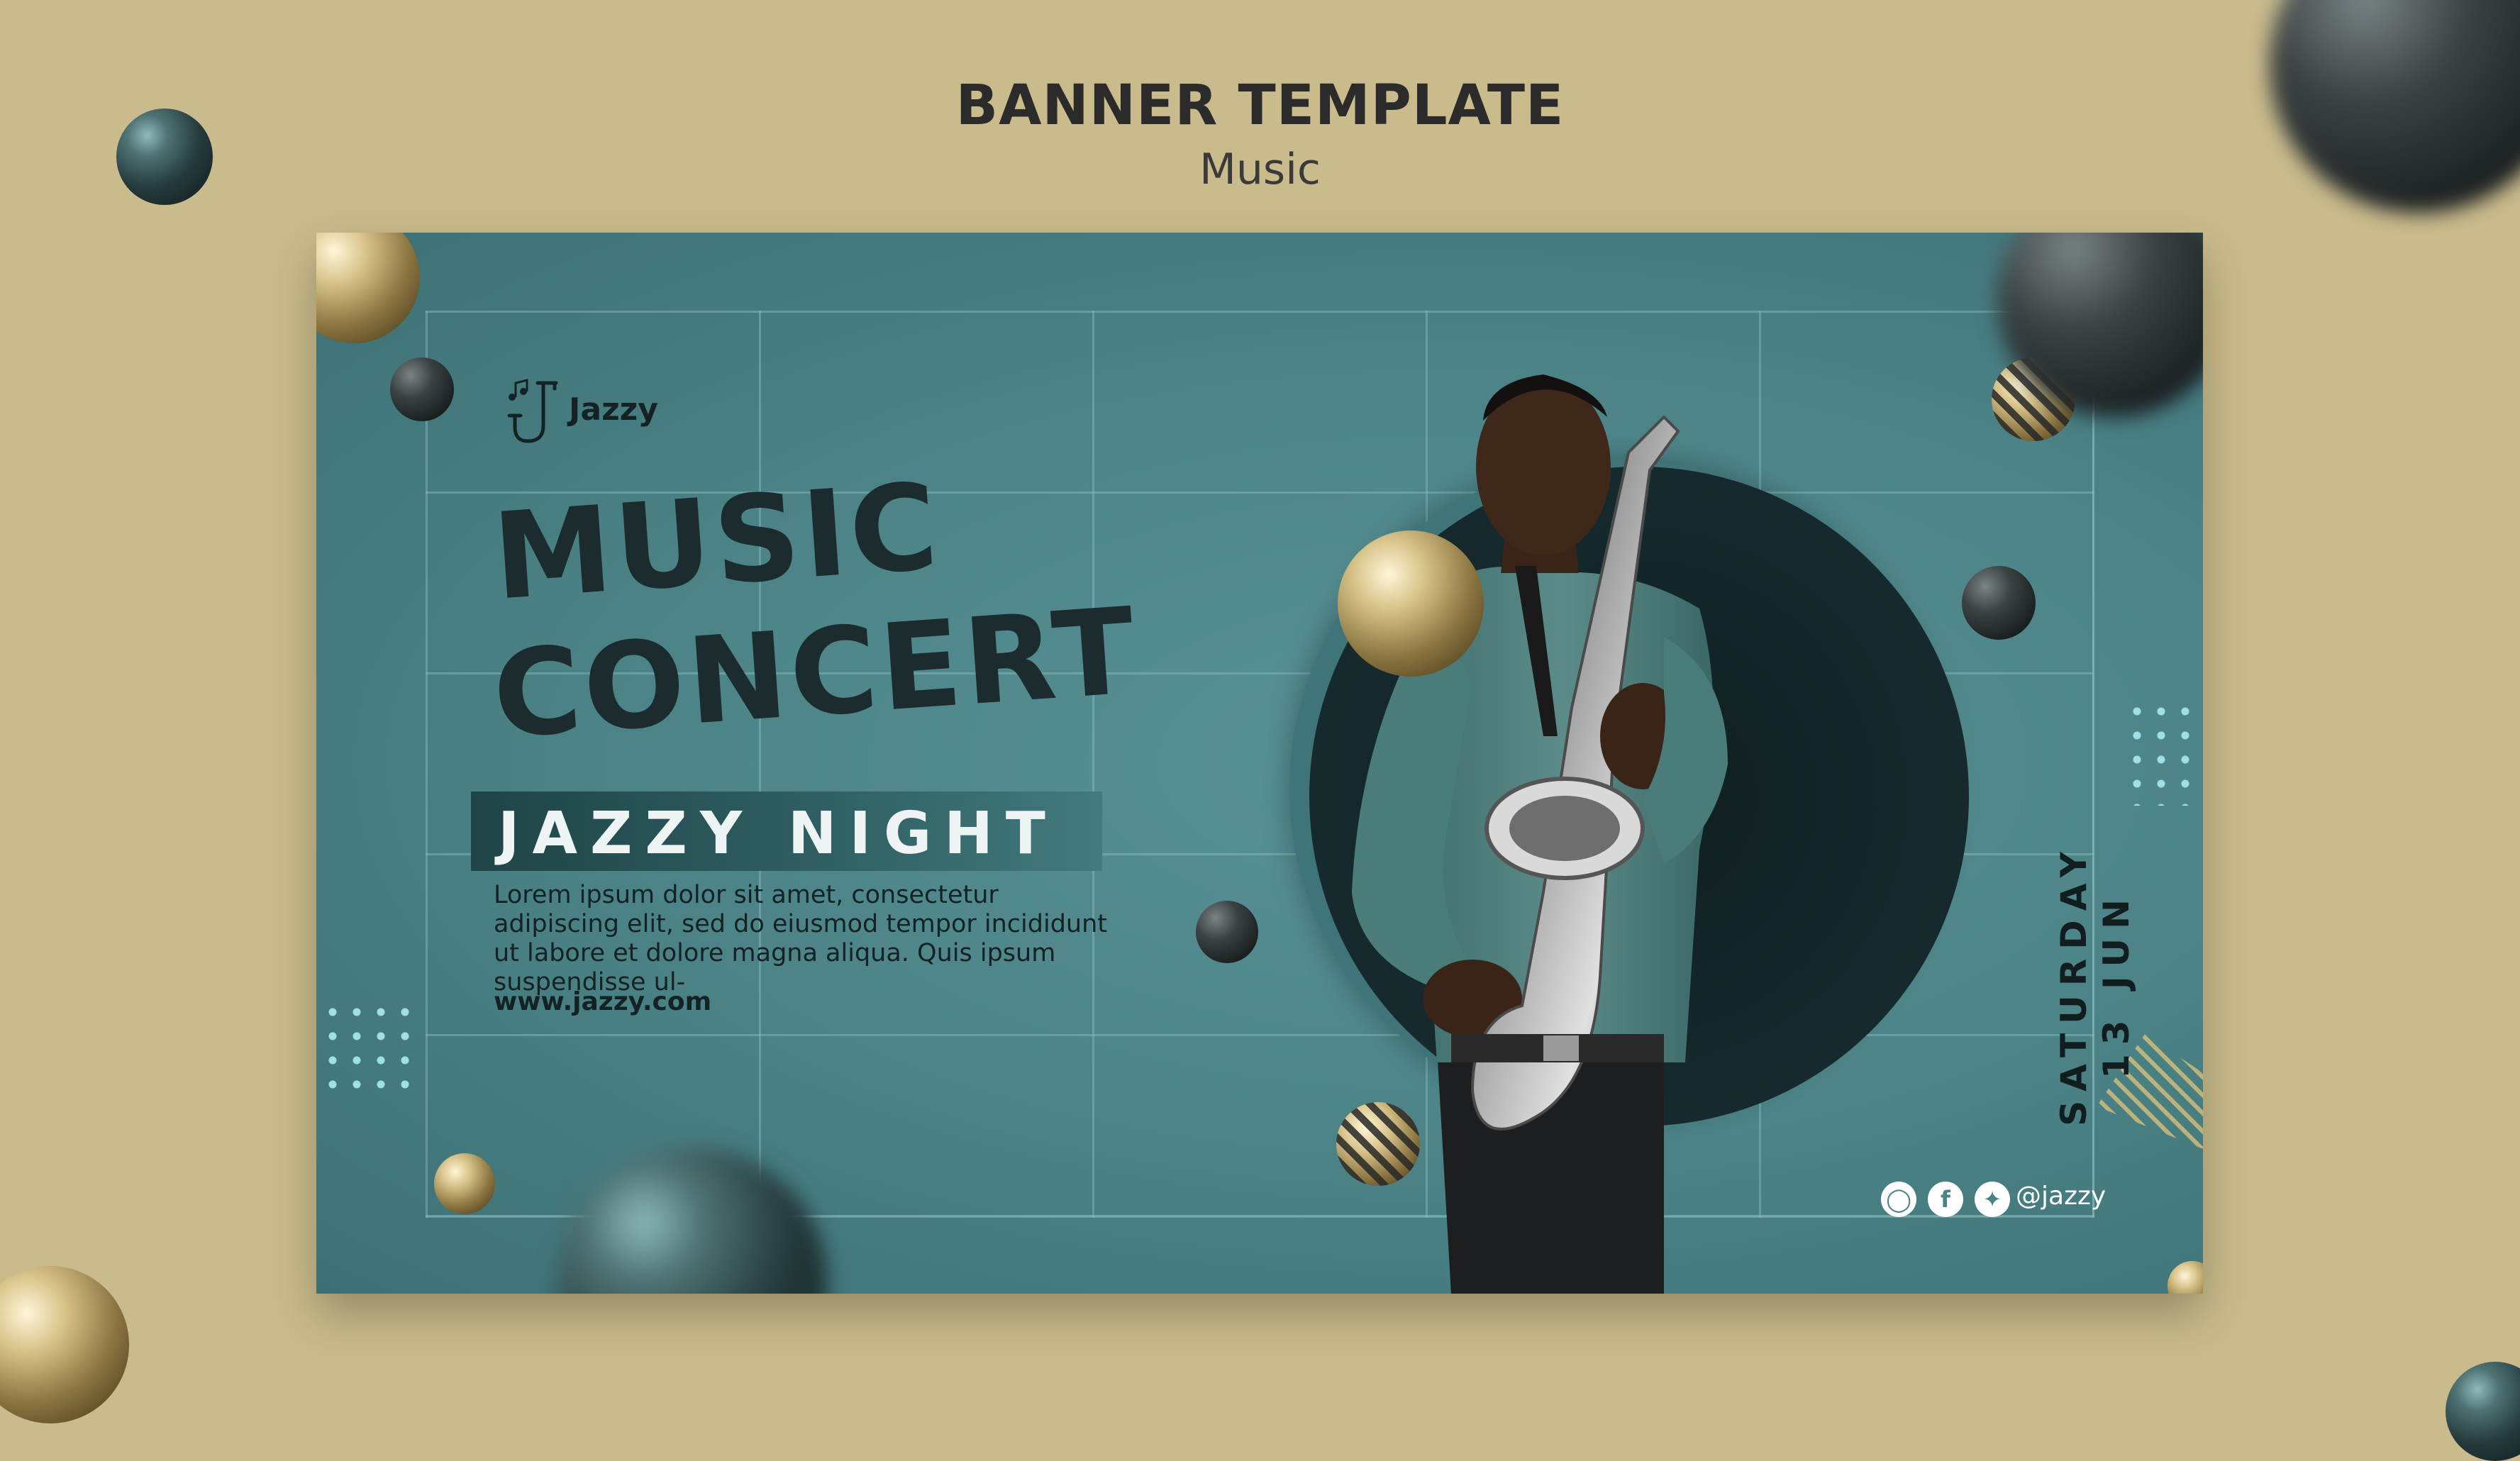 The width and height of the screenshot is (2520, 1461). Describe the element at coordinates (1411, 604) in the screenshot. I see `decor-sphere-gold-large` at that location.